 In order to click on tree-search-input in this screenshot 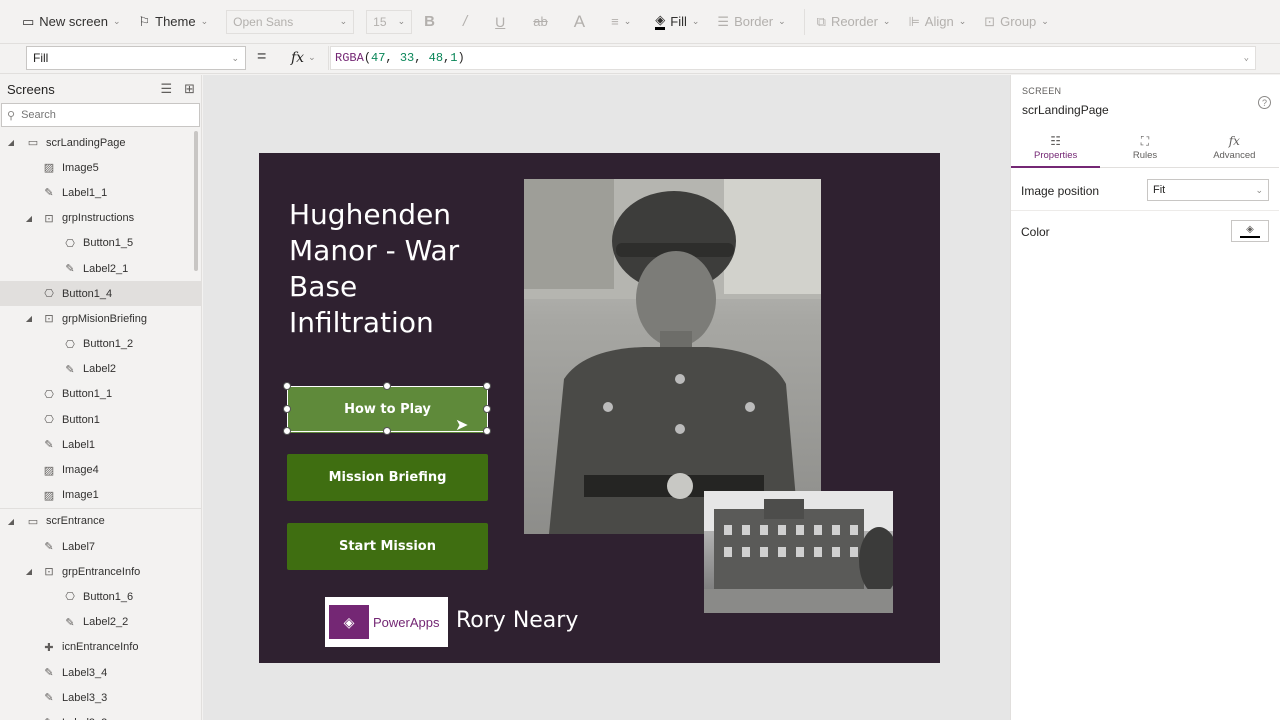, I will do `click(96, 115)`.